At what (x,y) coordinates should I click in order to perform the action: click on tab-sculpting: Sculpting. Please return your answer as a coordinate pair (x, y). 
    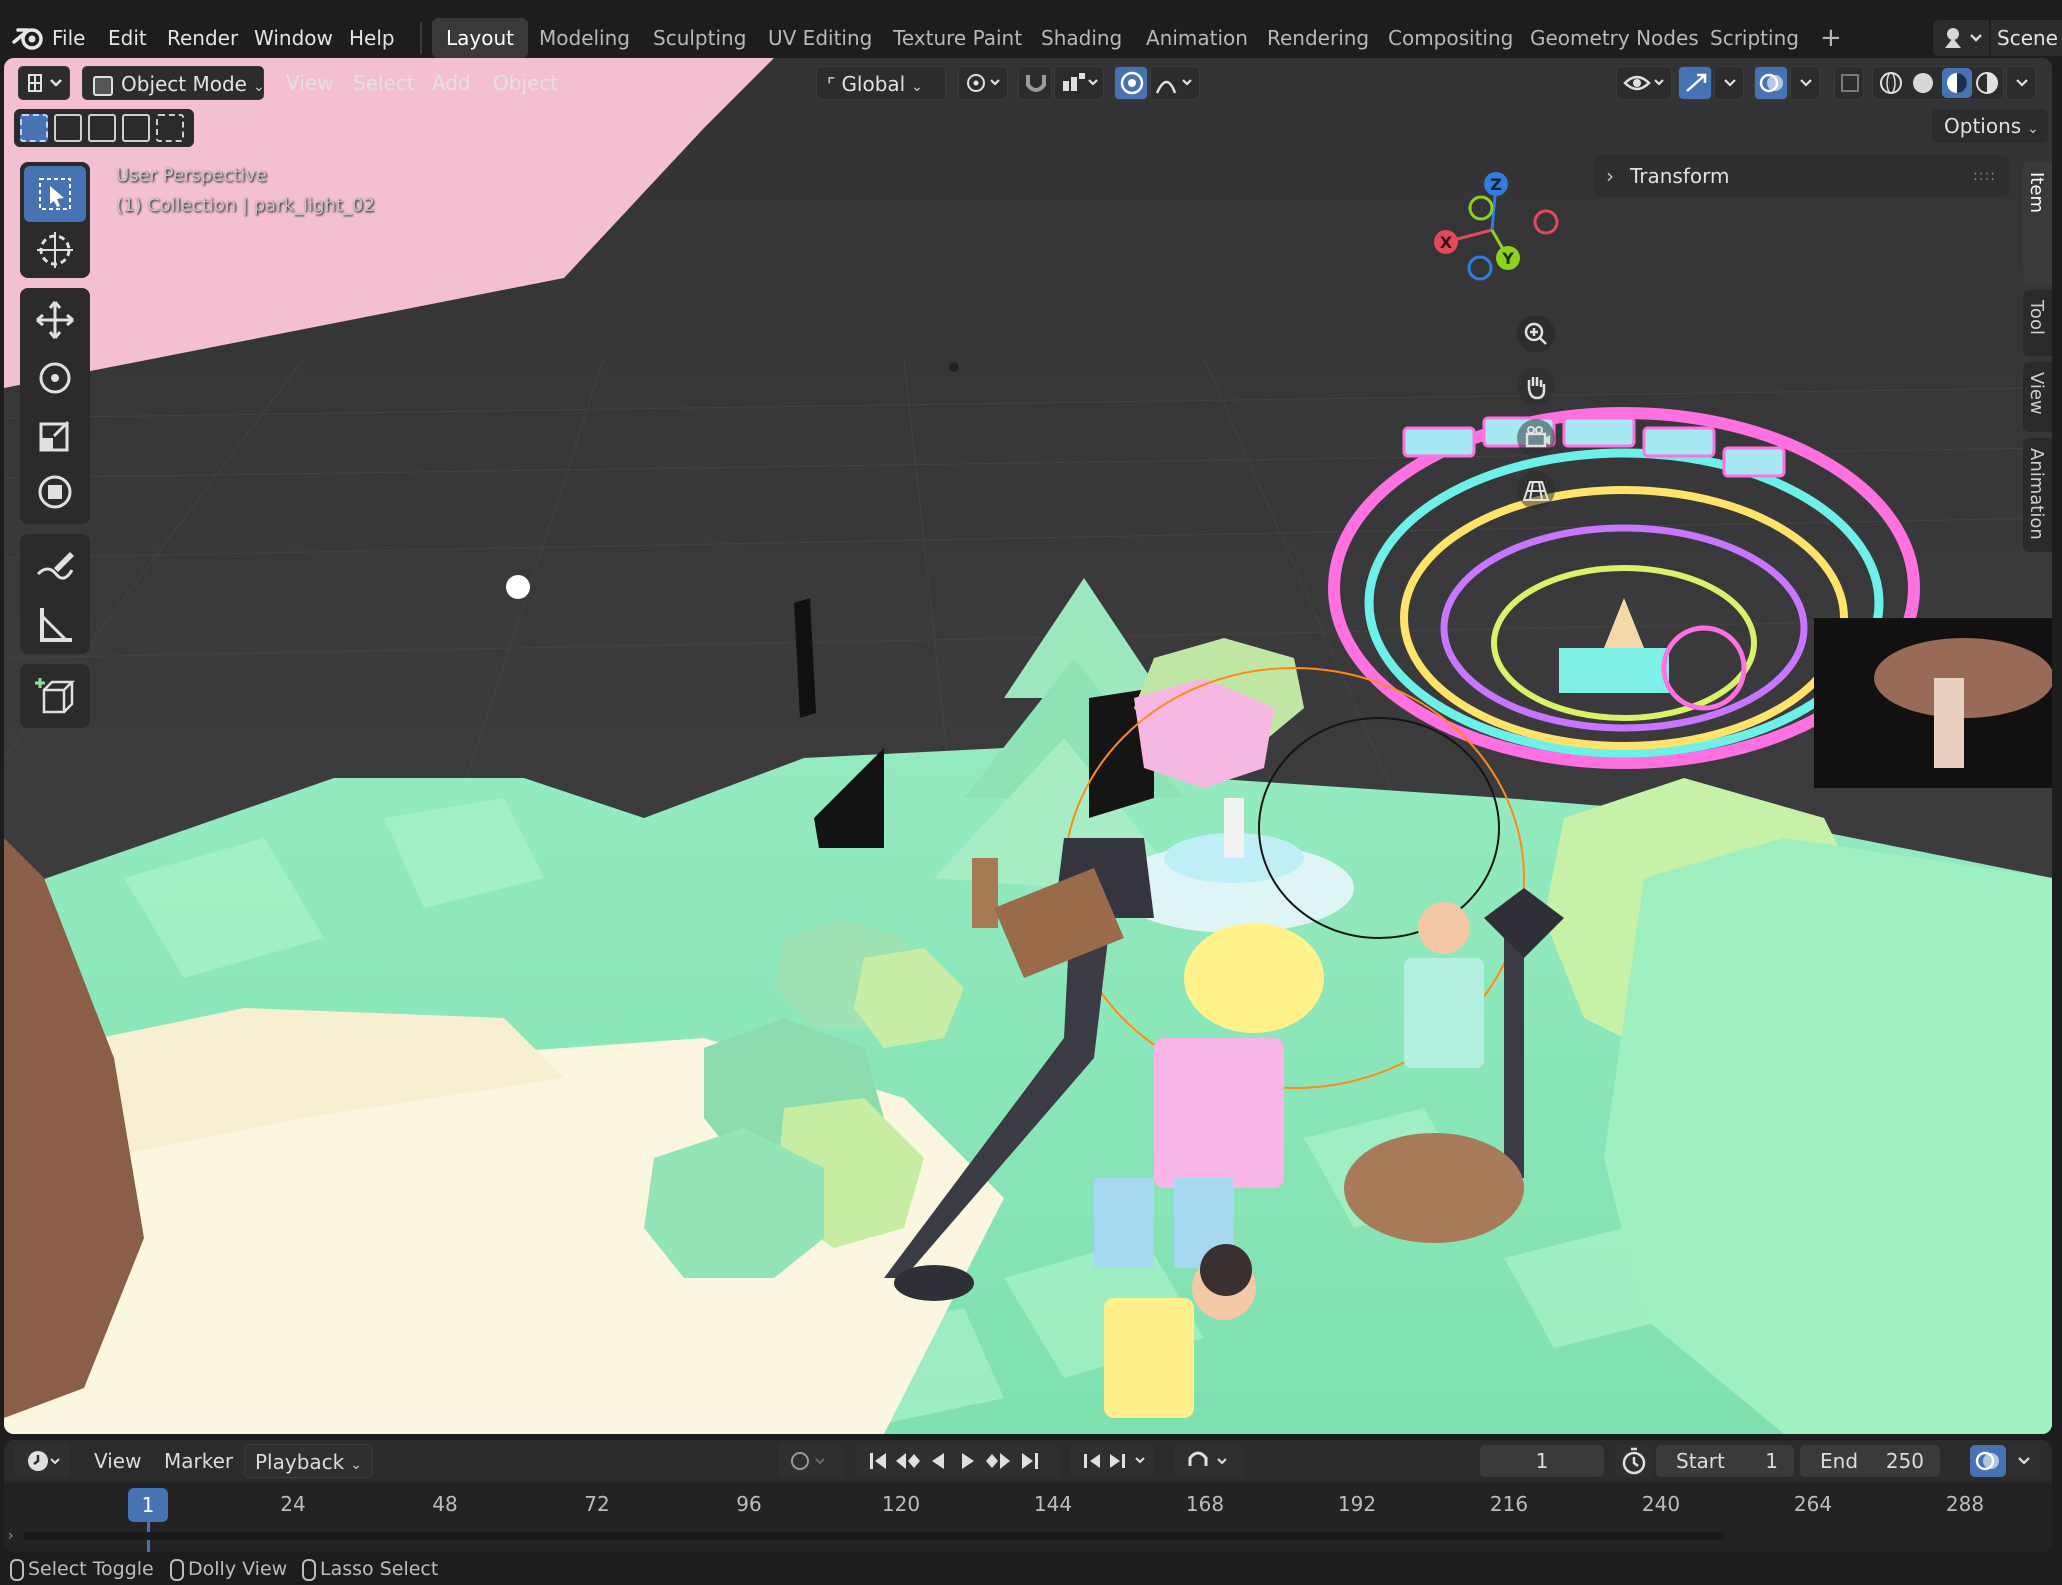
    Looking at the image, I should click on (699, 38).